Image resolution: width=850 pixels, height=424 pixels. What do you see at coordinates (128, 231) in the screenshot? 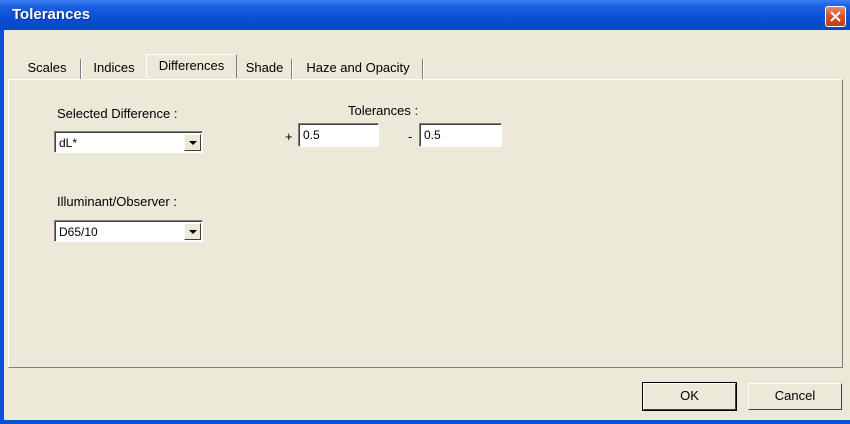
I see `illuminant-observer-dropdown: D65/10` at bounding box center [128, 231].